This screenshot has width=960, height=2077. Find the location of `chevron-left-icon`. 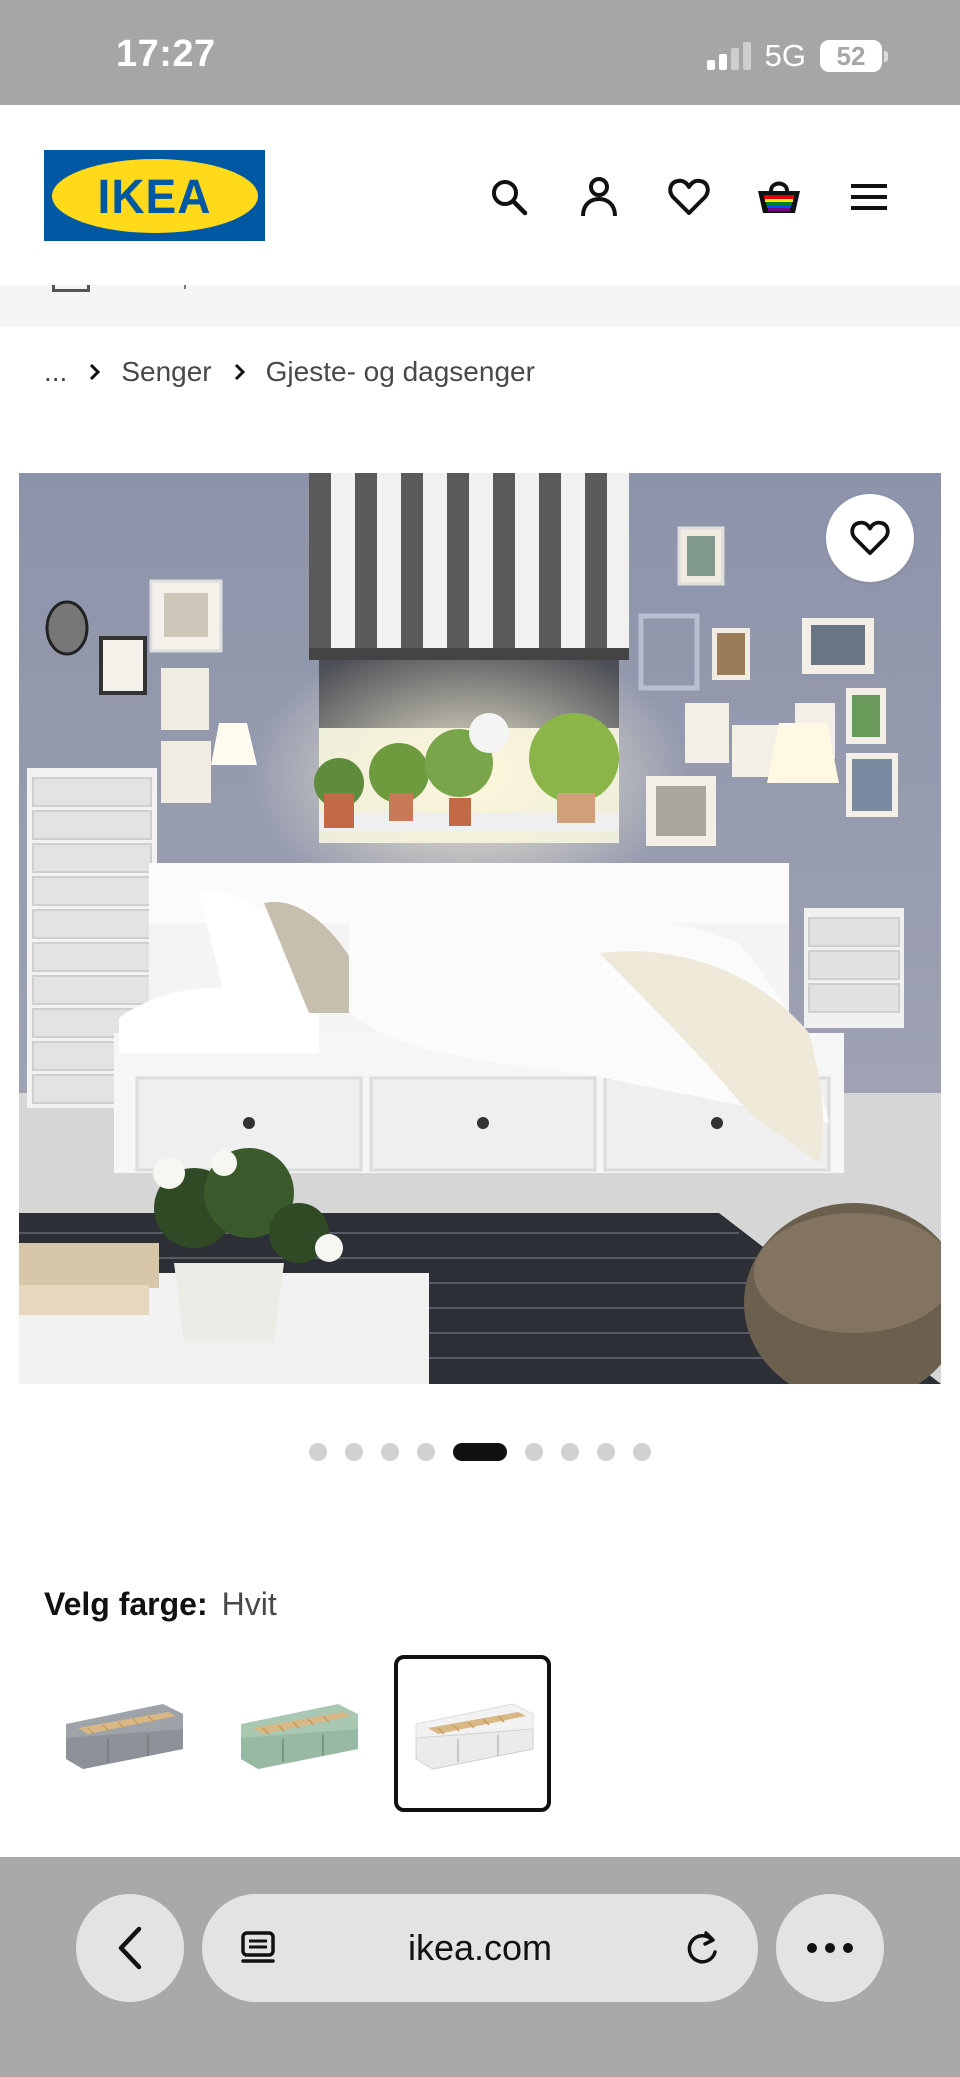

chevron-left-icon is located at coordinates (130, 1948).